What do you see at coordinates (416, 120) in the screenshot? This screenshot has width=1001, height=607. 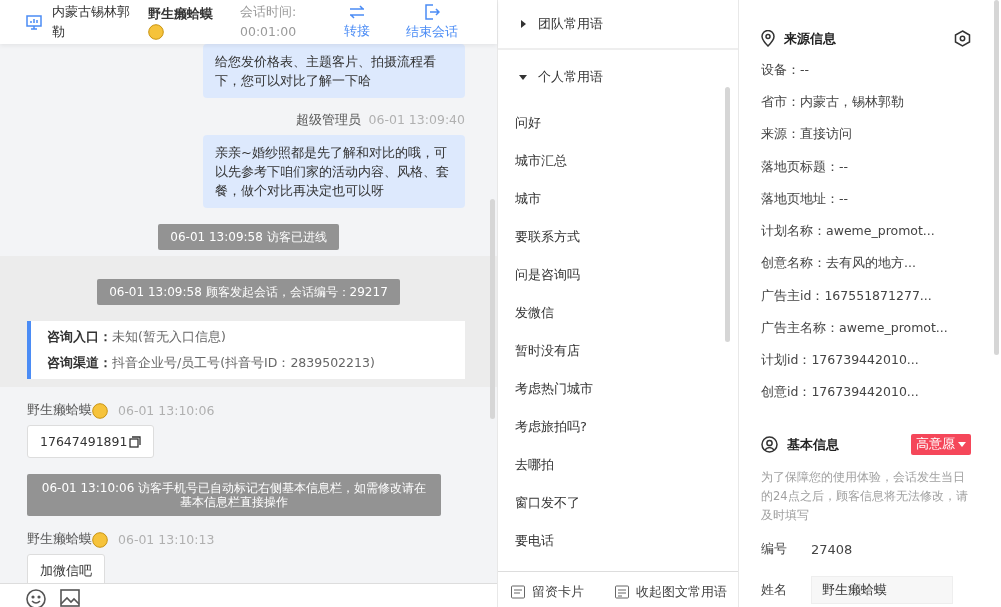 I see `message-time: 06-01 13:09:40` at bounding box center [416, 120].